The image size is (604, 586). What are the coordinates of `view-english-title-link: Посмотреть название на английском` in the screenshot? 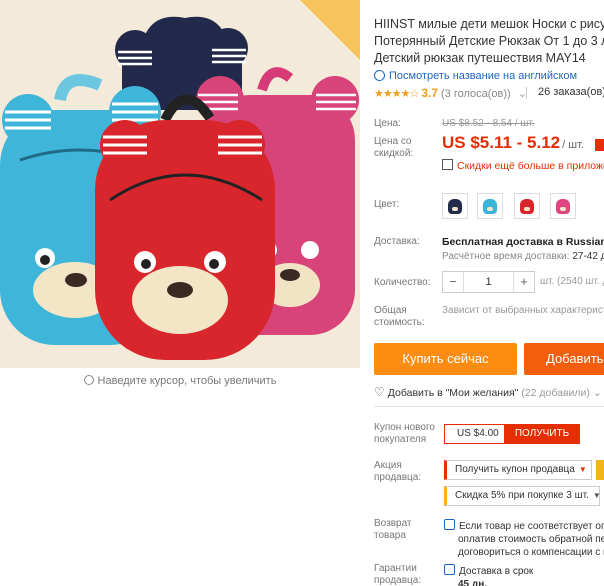 It's located at (475, 75).